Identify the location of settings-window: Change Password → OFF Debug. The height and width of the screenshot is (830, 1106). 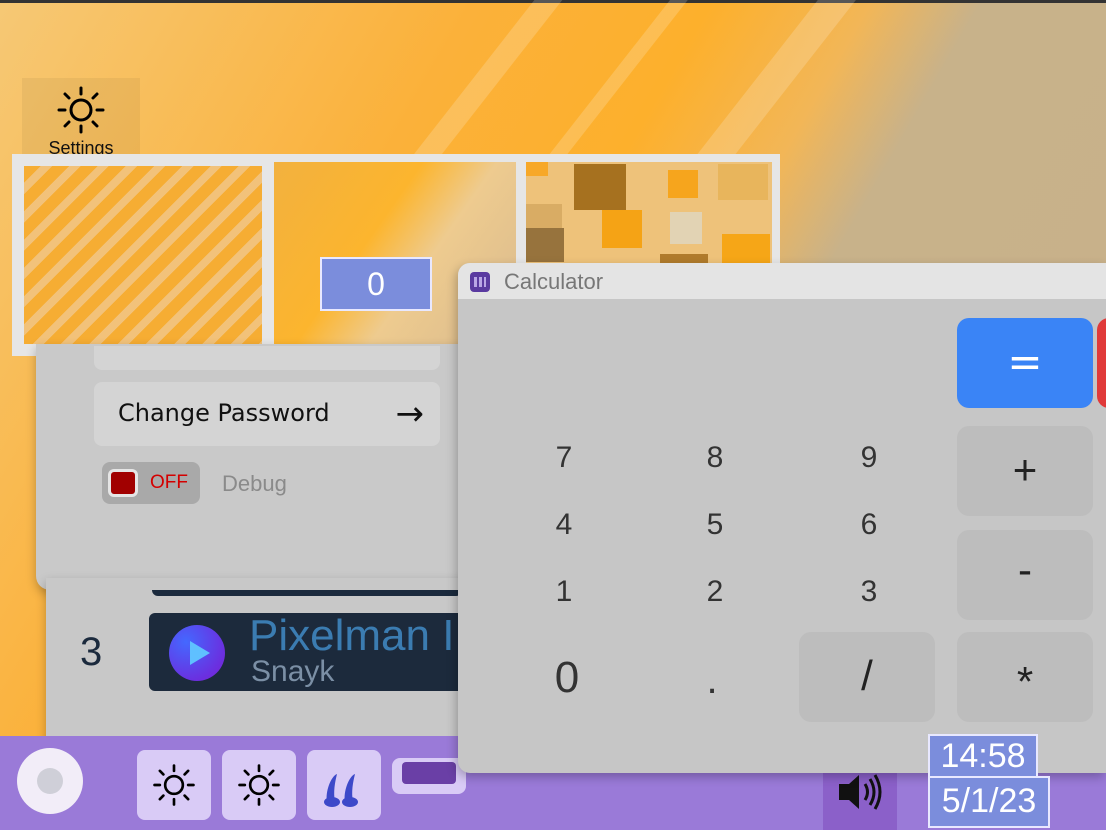
(256, 467).